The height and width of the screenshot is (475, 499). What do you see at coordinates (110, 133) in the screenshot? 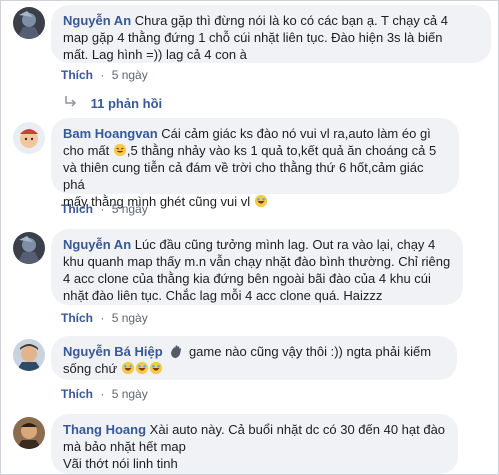
I see `comment-author: Bam Hoangvan` at bounding box center [110, 133].